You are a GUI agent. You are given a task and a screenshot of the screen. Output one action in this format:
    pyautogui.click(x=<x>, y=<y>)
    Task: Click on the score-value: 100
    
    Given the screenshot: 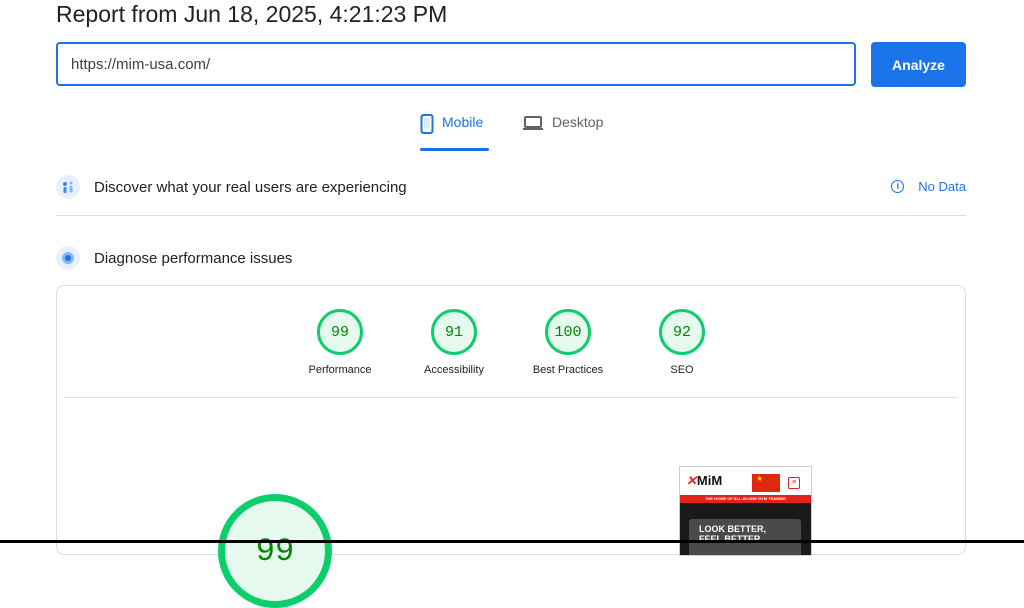 What is the action you would take?
    pyautogui.click(x=568, y=332)
    